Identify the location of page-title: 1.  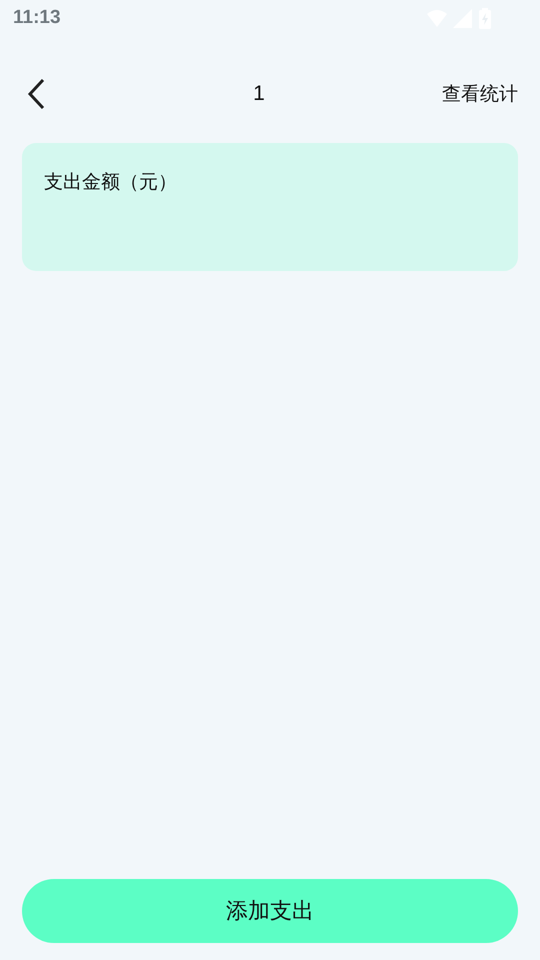
(258, 94).